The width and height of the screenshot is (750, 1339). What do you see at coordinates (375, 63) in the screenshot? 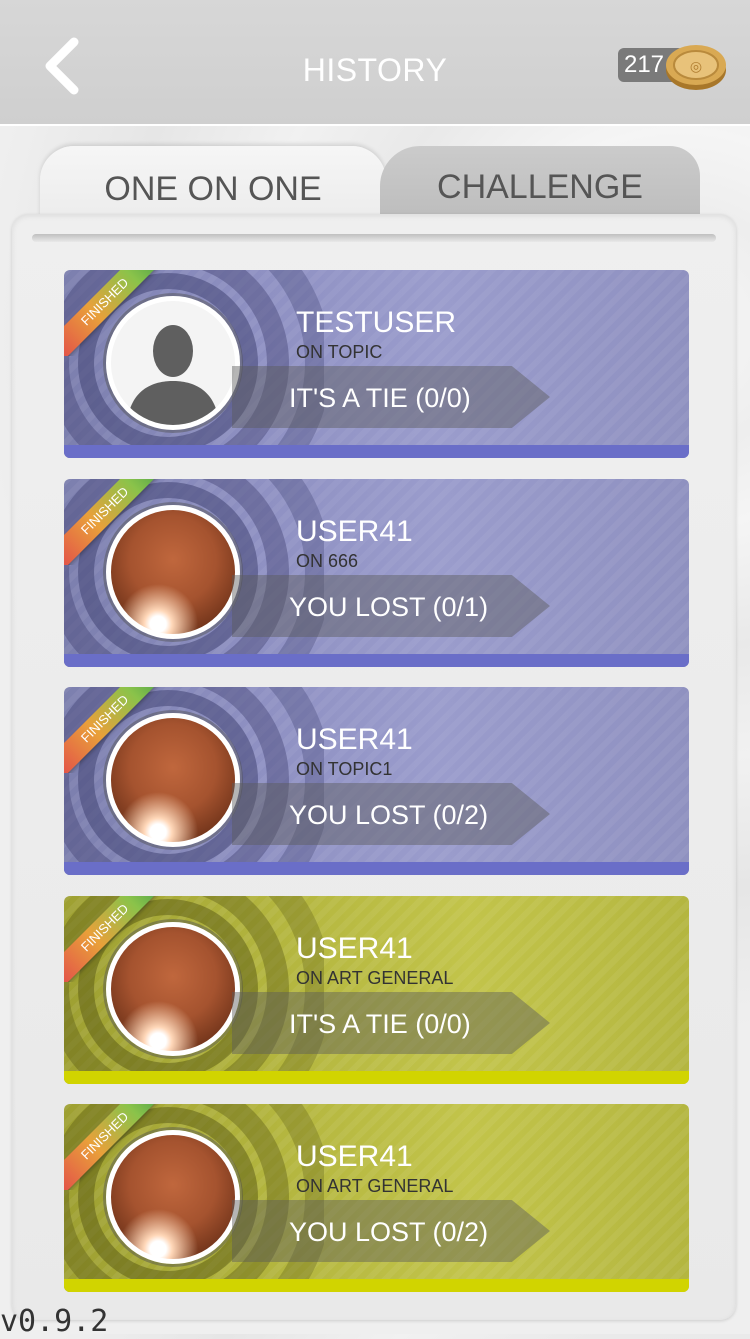
I see `header-bar: HISTORY 217 ◎` at bounding box center [375, 63].